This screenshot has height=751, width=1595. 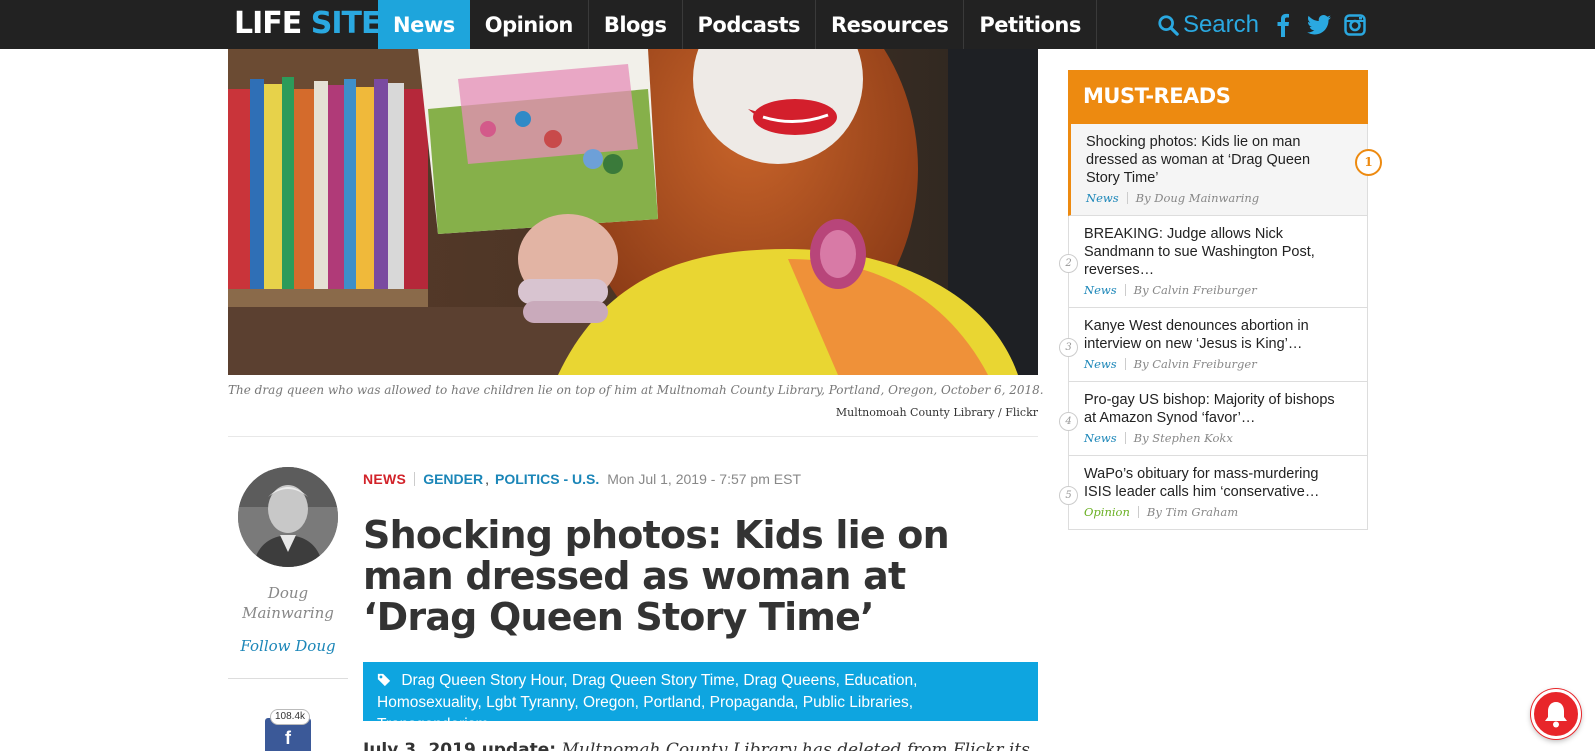 I want to click on facebook-share-button: 108.4k f, so click(x=288, y=730).